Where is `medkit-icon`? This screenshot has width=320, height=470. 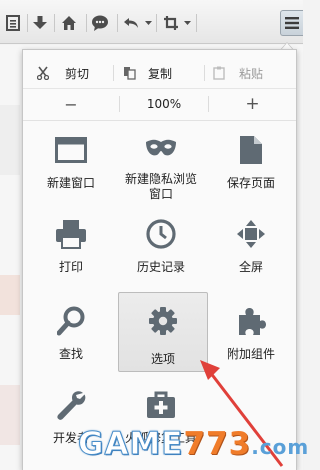
medkit-icon is located at coordinates (161, 405).